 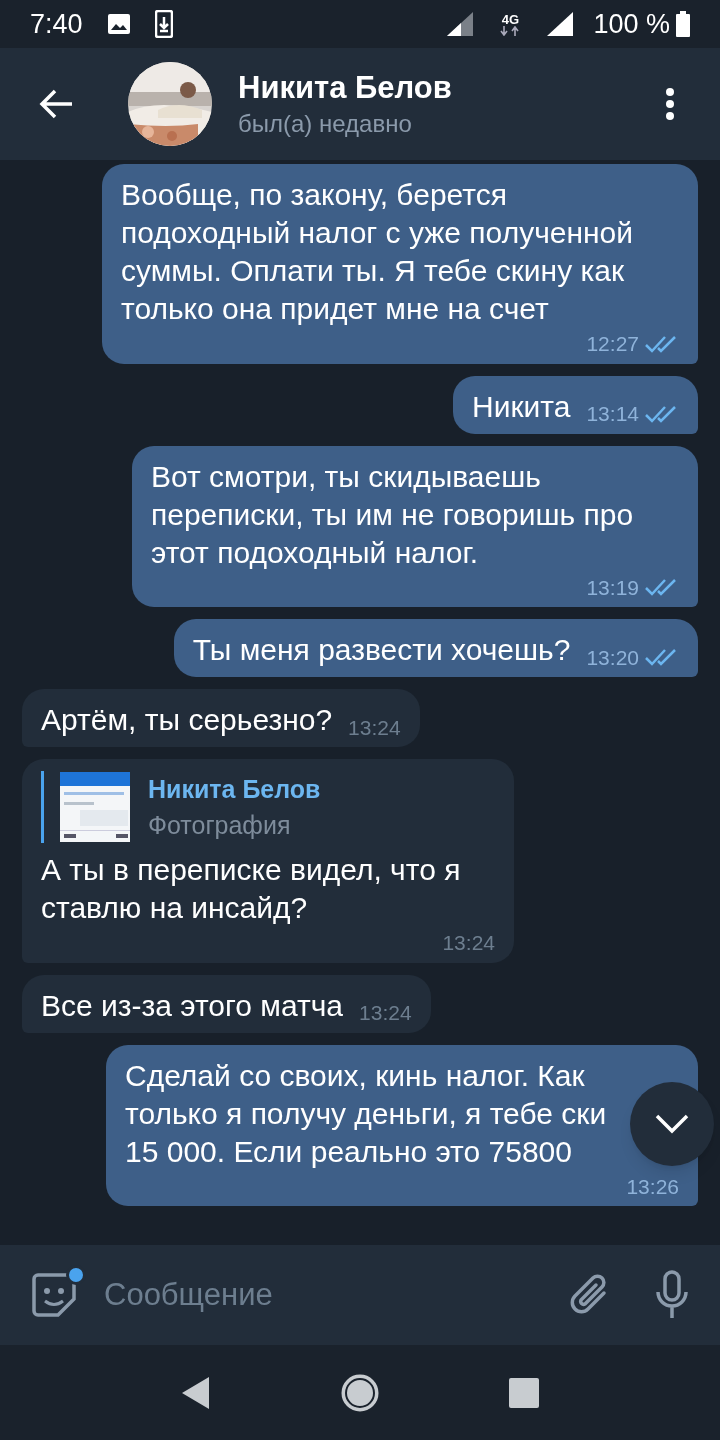 What do you see at coordinates (192, 1005) in the screenshot?
I see `message-text: Все из-за этого матча` at bounding box center [192, 1005].